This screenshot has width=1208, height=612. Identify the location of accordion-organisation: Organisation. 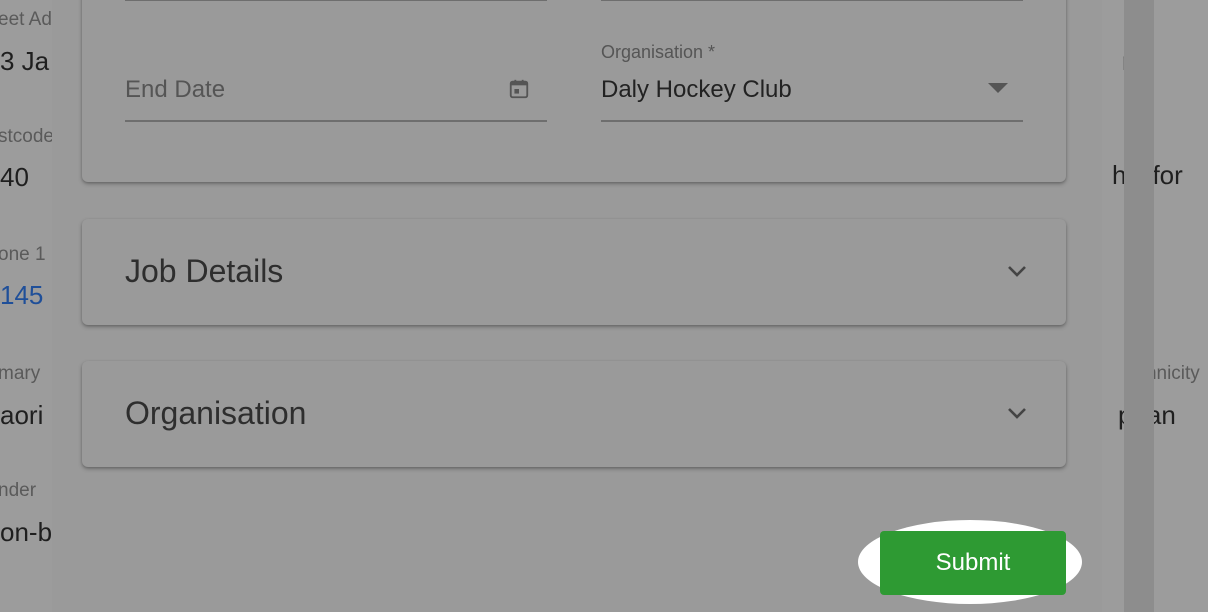
(574, 414).